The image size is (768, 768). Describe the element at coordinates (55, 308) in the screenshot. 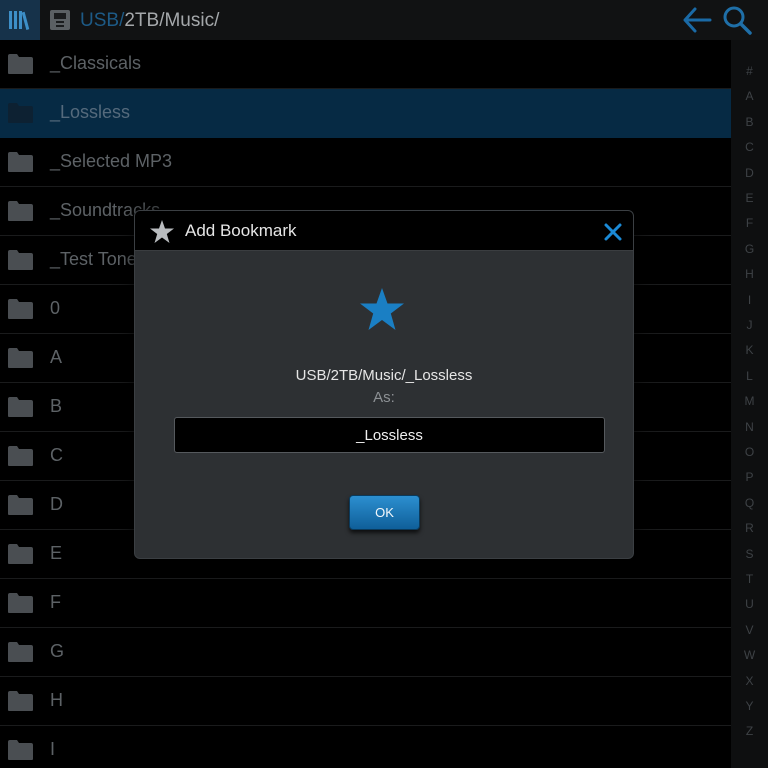

I see `folder-name: 0` at that location.